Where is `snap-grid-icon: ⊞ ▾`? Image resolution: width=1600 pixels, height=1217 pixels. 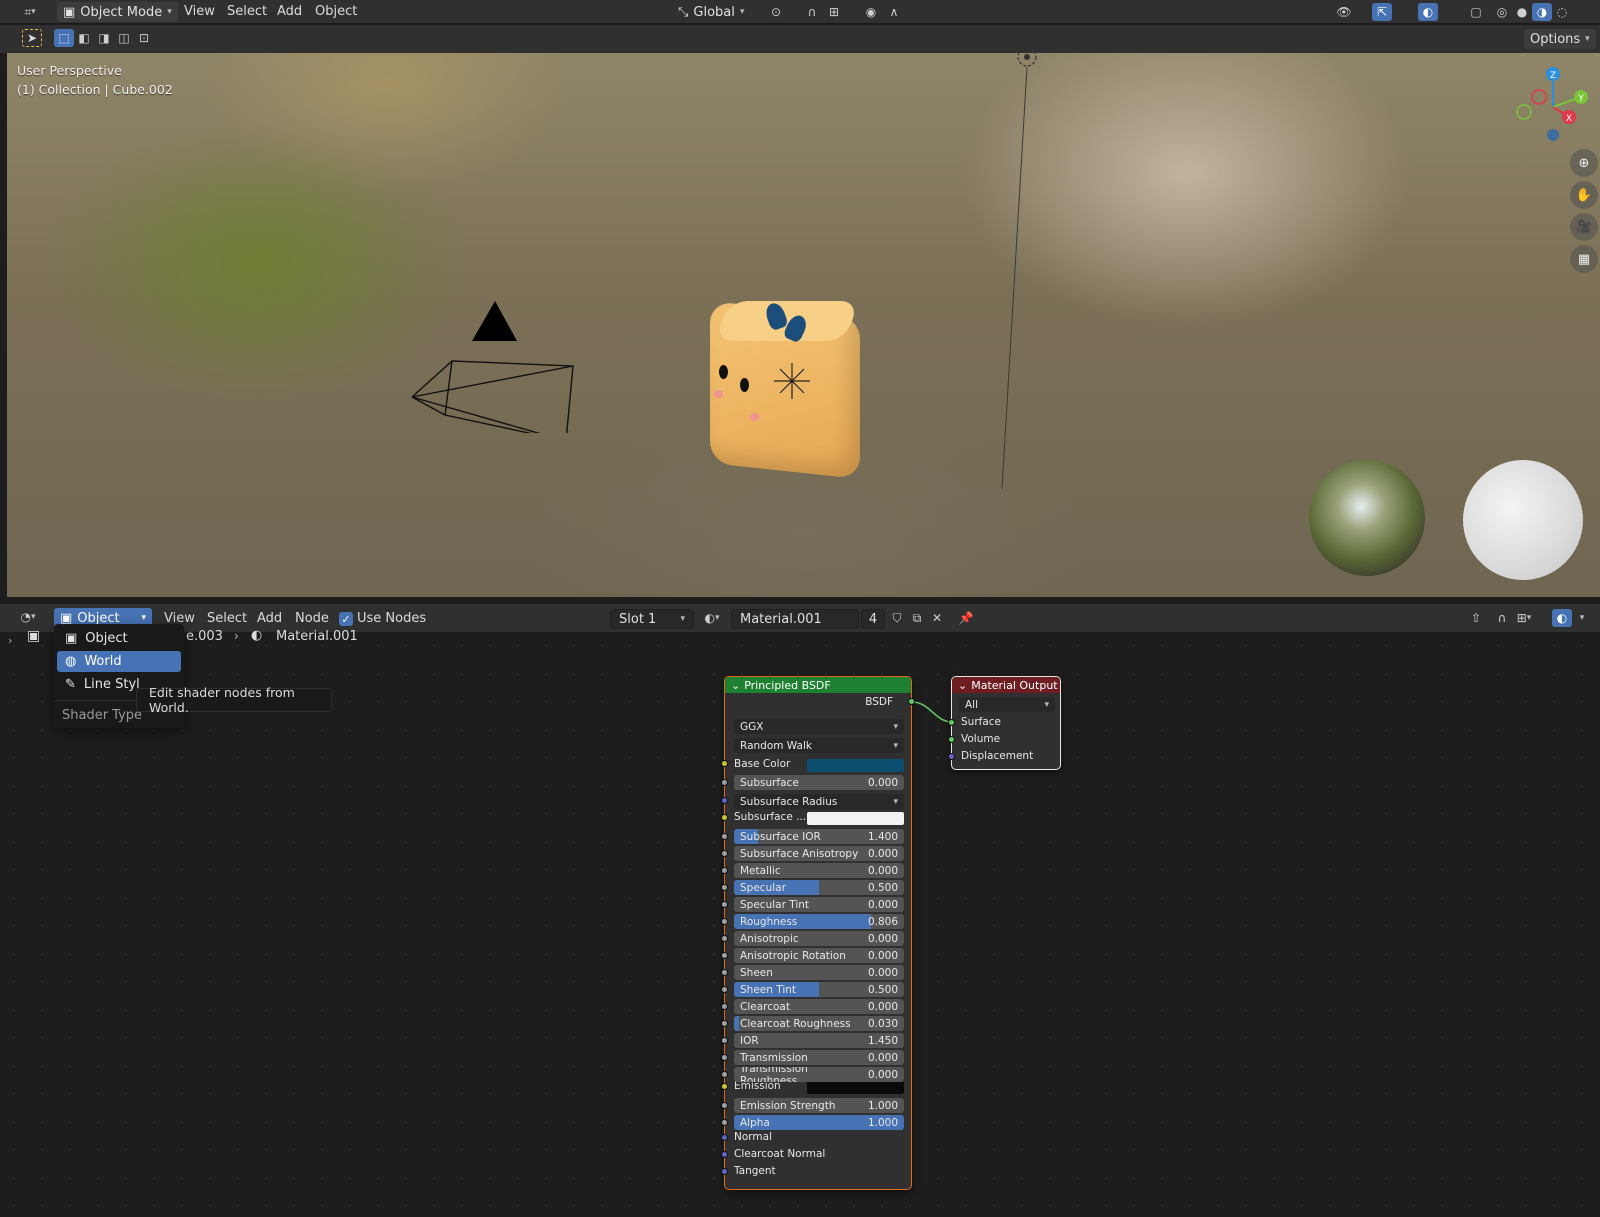
snap-grid-icon: ⊞ ▾ is located at coordinates (1524, 618).